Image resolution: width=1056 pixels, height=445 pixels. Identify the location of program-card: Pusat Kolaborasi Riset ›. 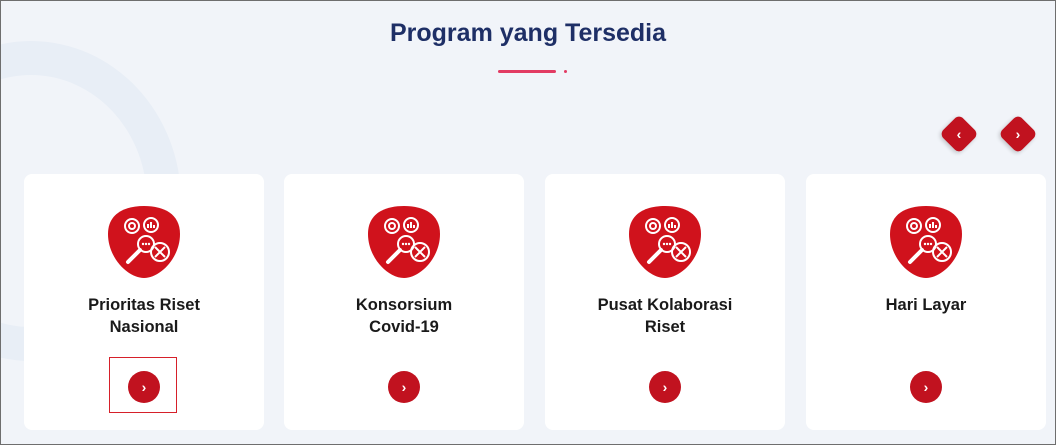
(665, 302).